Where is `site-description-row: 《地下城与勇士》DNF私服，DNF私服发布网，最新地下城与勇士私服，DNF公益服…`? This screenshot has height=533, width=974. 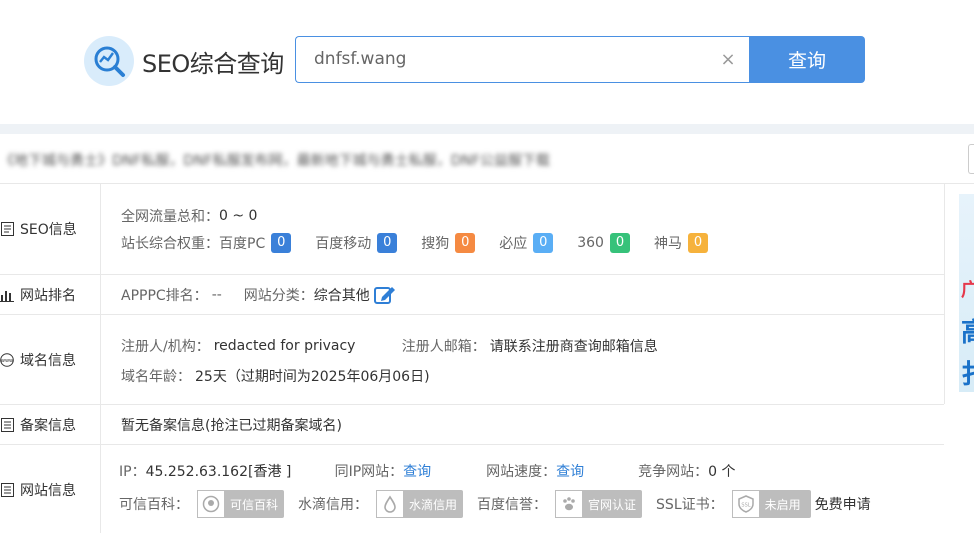
site-description-row: 《地下城与勇士》DNF私服，DNF私服发布网，最新地下城与勇士私服，DNF公益服… is located at coordinates (487, 159).